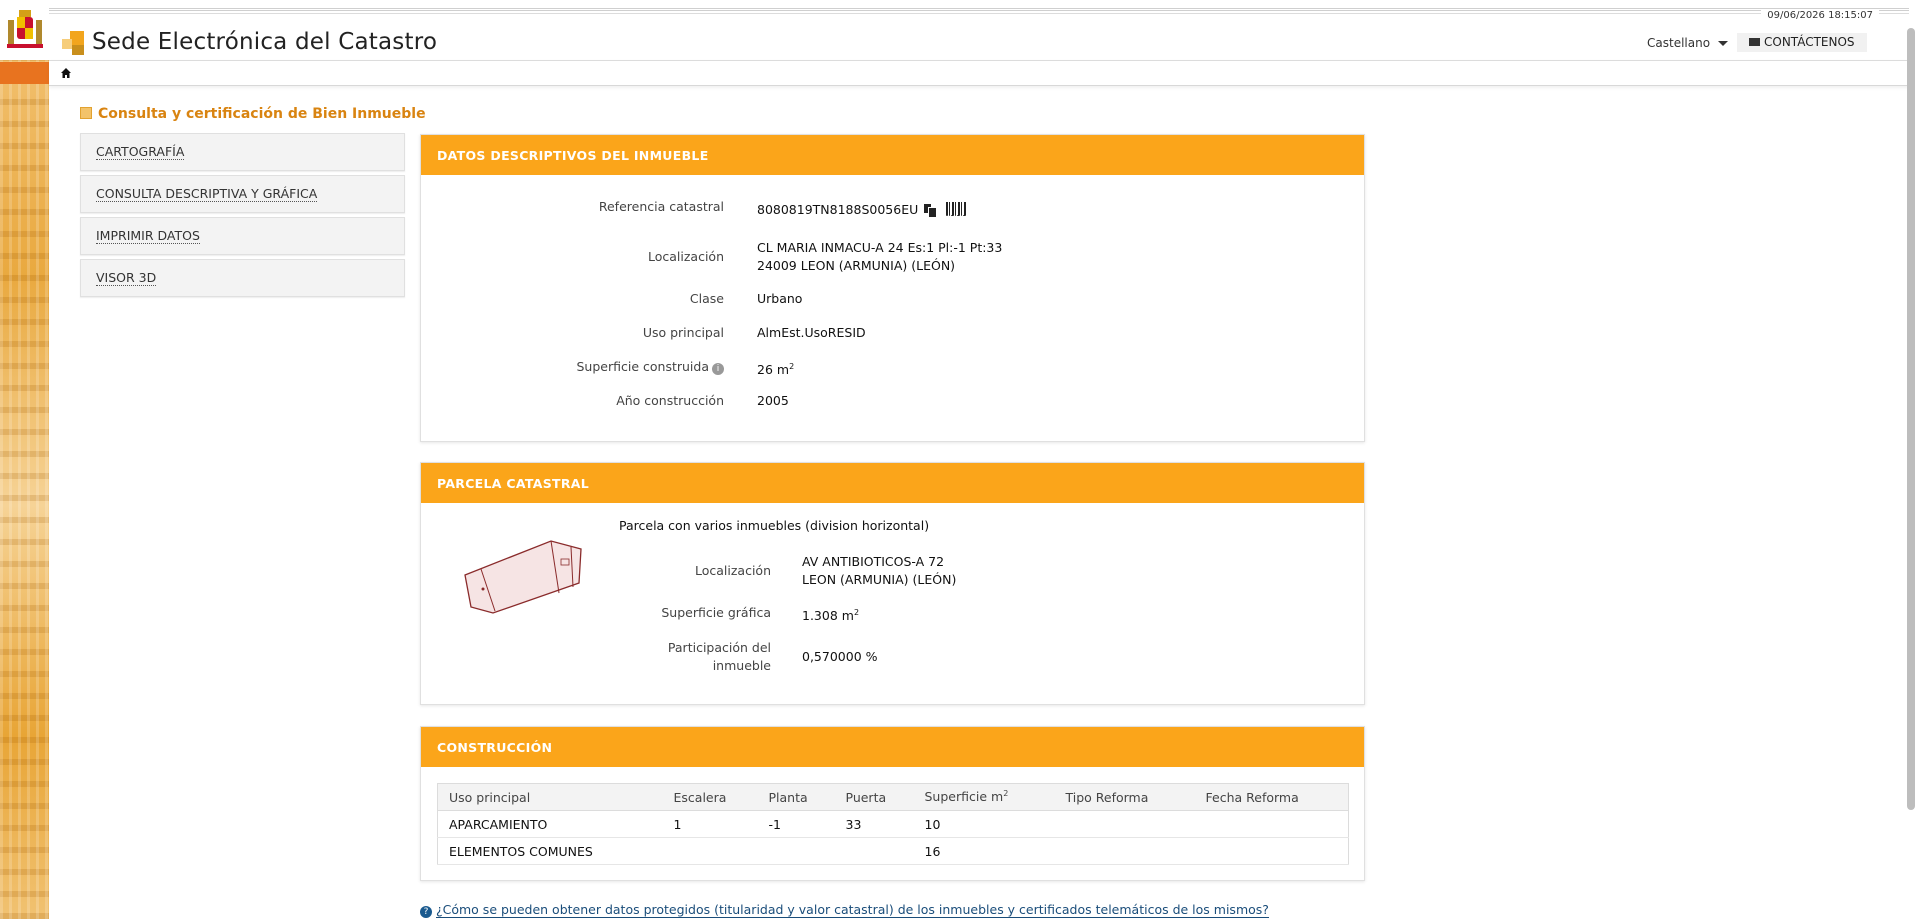 The image size is (1919, 919). I want to click on chevron-down-icon, so click(1723, 43).